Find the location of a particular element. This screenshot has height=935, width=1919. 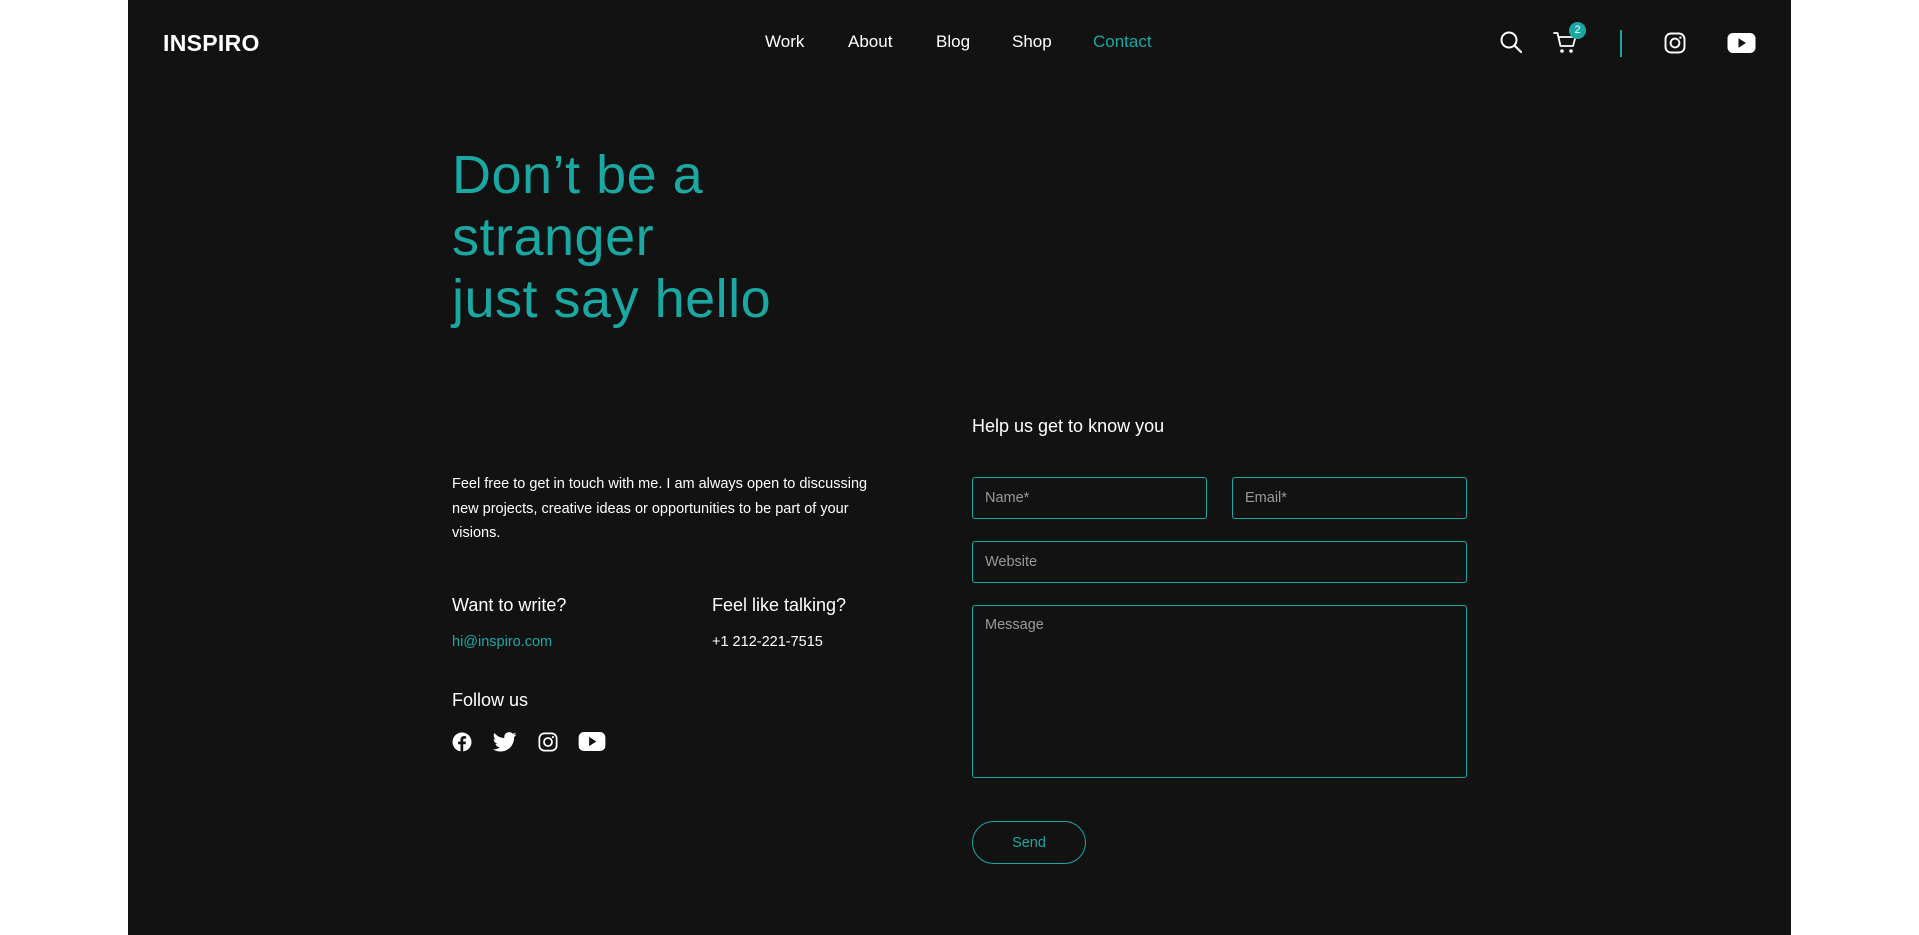

hero-line: stranger is located at coordinates (553, 237).